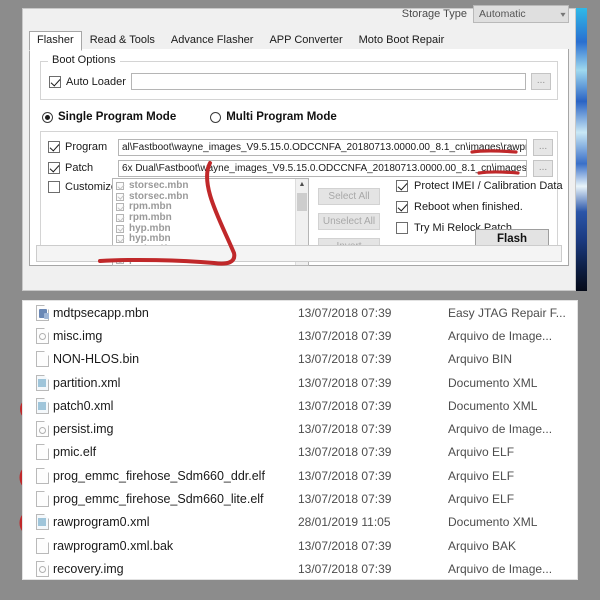 This screenshot has height=600, width=600. Describe the element at coordinates (205, 239) in the screenshot. I see `list-item: hyp.mbn` at that location.